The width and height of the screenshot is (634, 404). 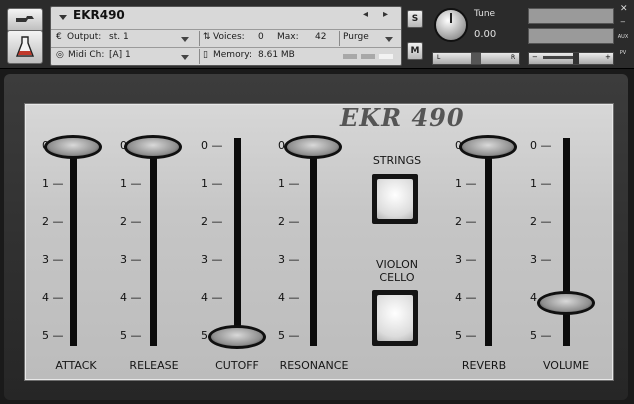 What do you see at coordinates (131, 259) in the screenshot?
I see `release-tick-3: 3 —` at bounding box center [131, 259].